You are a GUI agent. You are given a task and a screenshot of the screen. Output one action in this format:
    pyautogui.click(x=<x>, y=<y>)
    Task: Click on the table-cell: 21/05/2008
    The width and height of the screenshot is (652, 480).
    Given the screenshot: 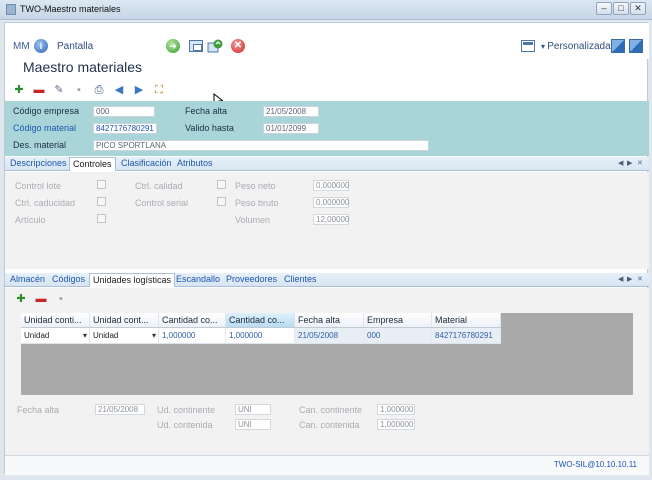 What is the action you would take?
    pyautogui.click(x=329, y=335)
    